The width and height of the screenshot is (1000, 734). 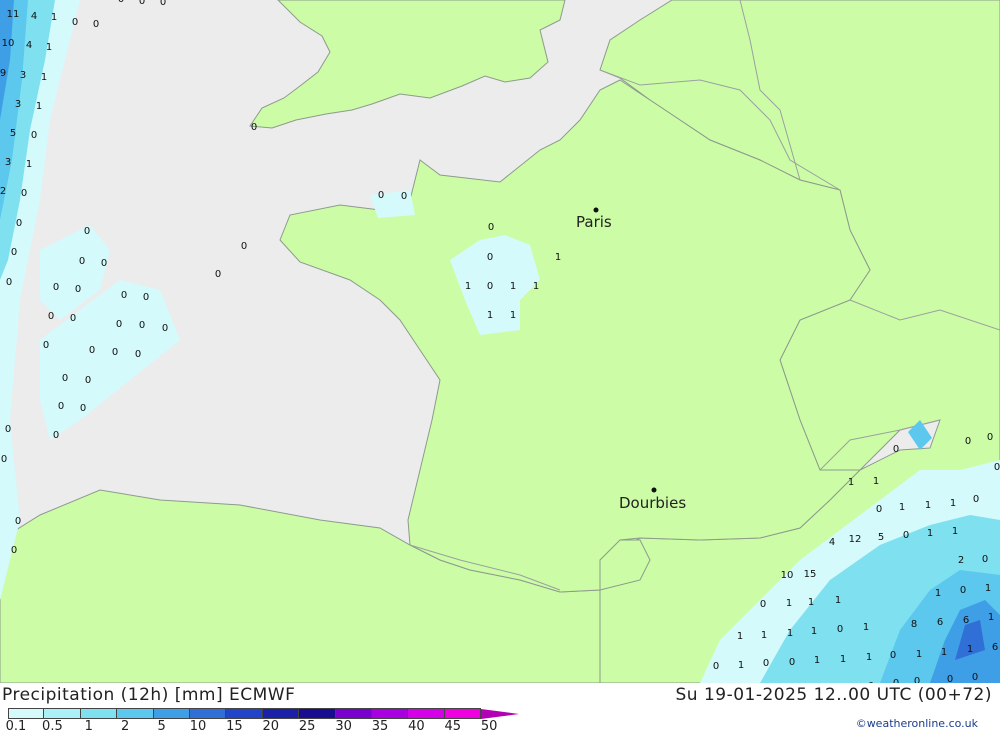 I want to click on precip-value: 2, so click(x=3, y=191).